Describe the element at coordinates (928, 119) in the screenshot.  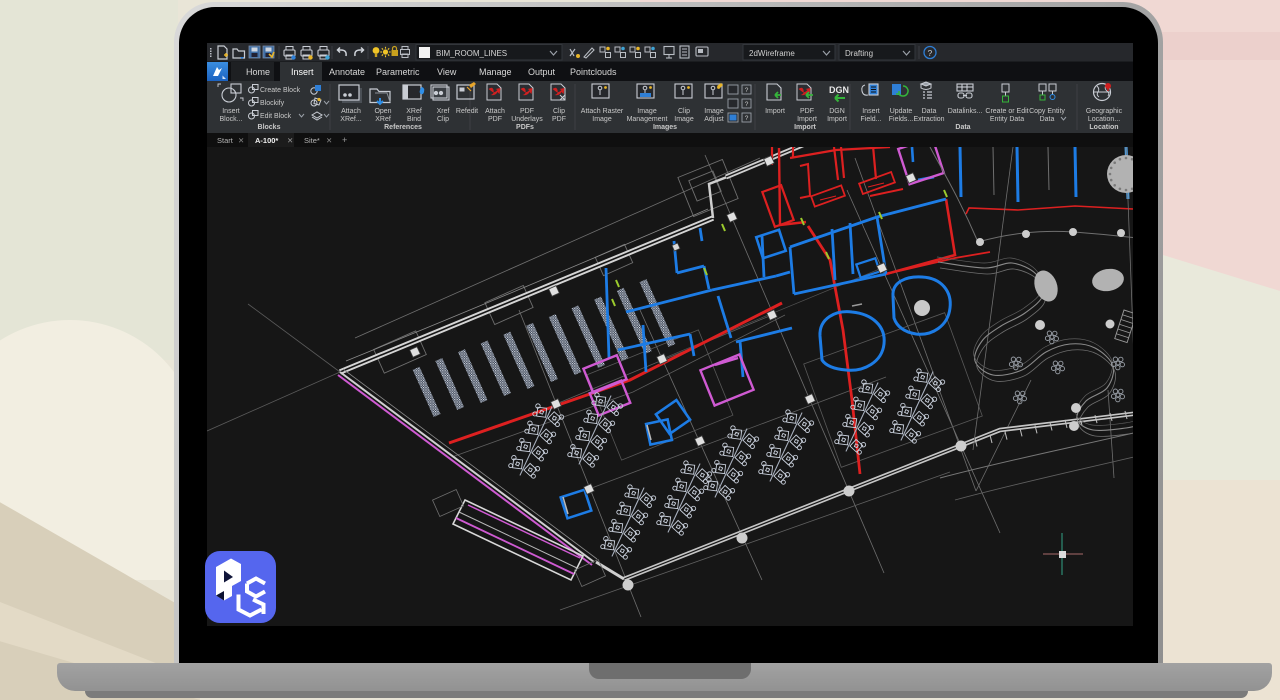
I see `svg-text: Extraction` at that location.